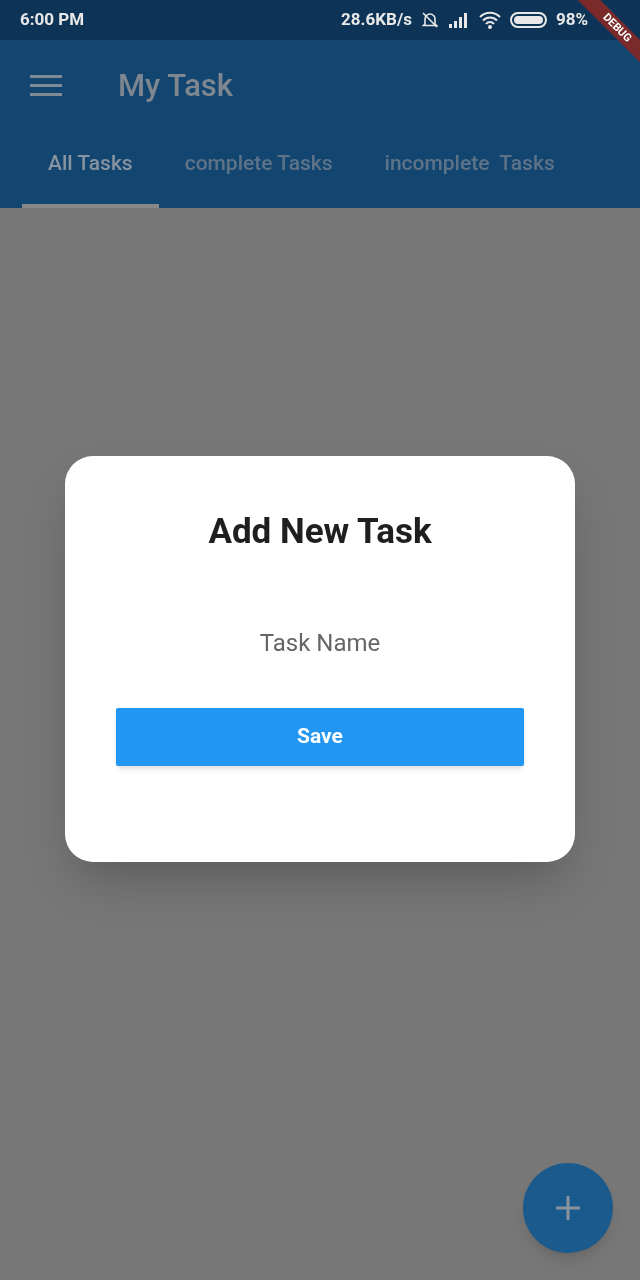 Image resolution: width=640 pixels, height=1280 pixels. What do you see at coordinates (458, 20) in the screenshot?
I see `signal-icon` at bounding box center [458, 20].